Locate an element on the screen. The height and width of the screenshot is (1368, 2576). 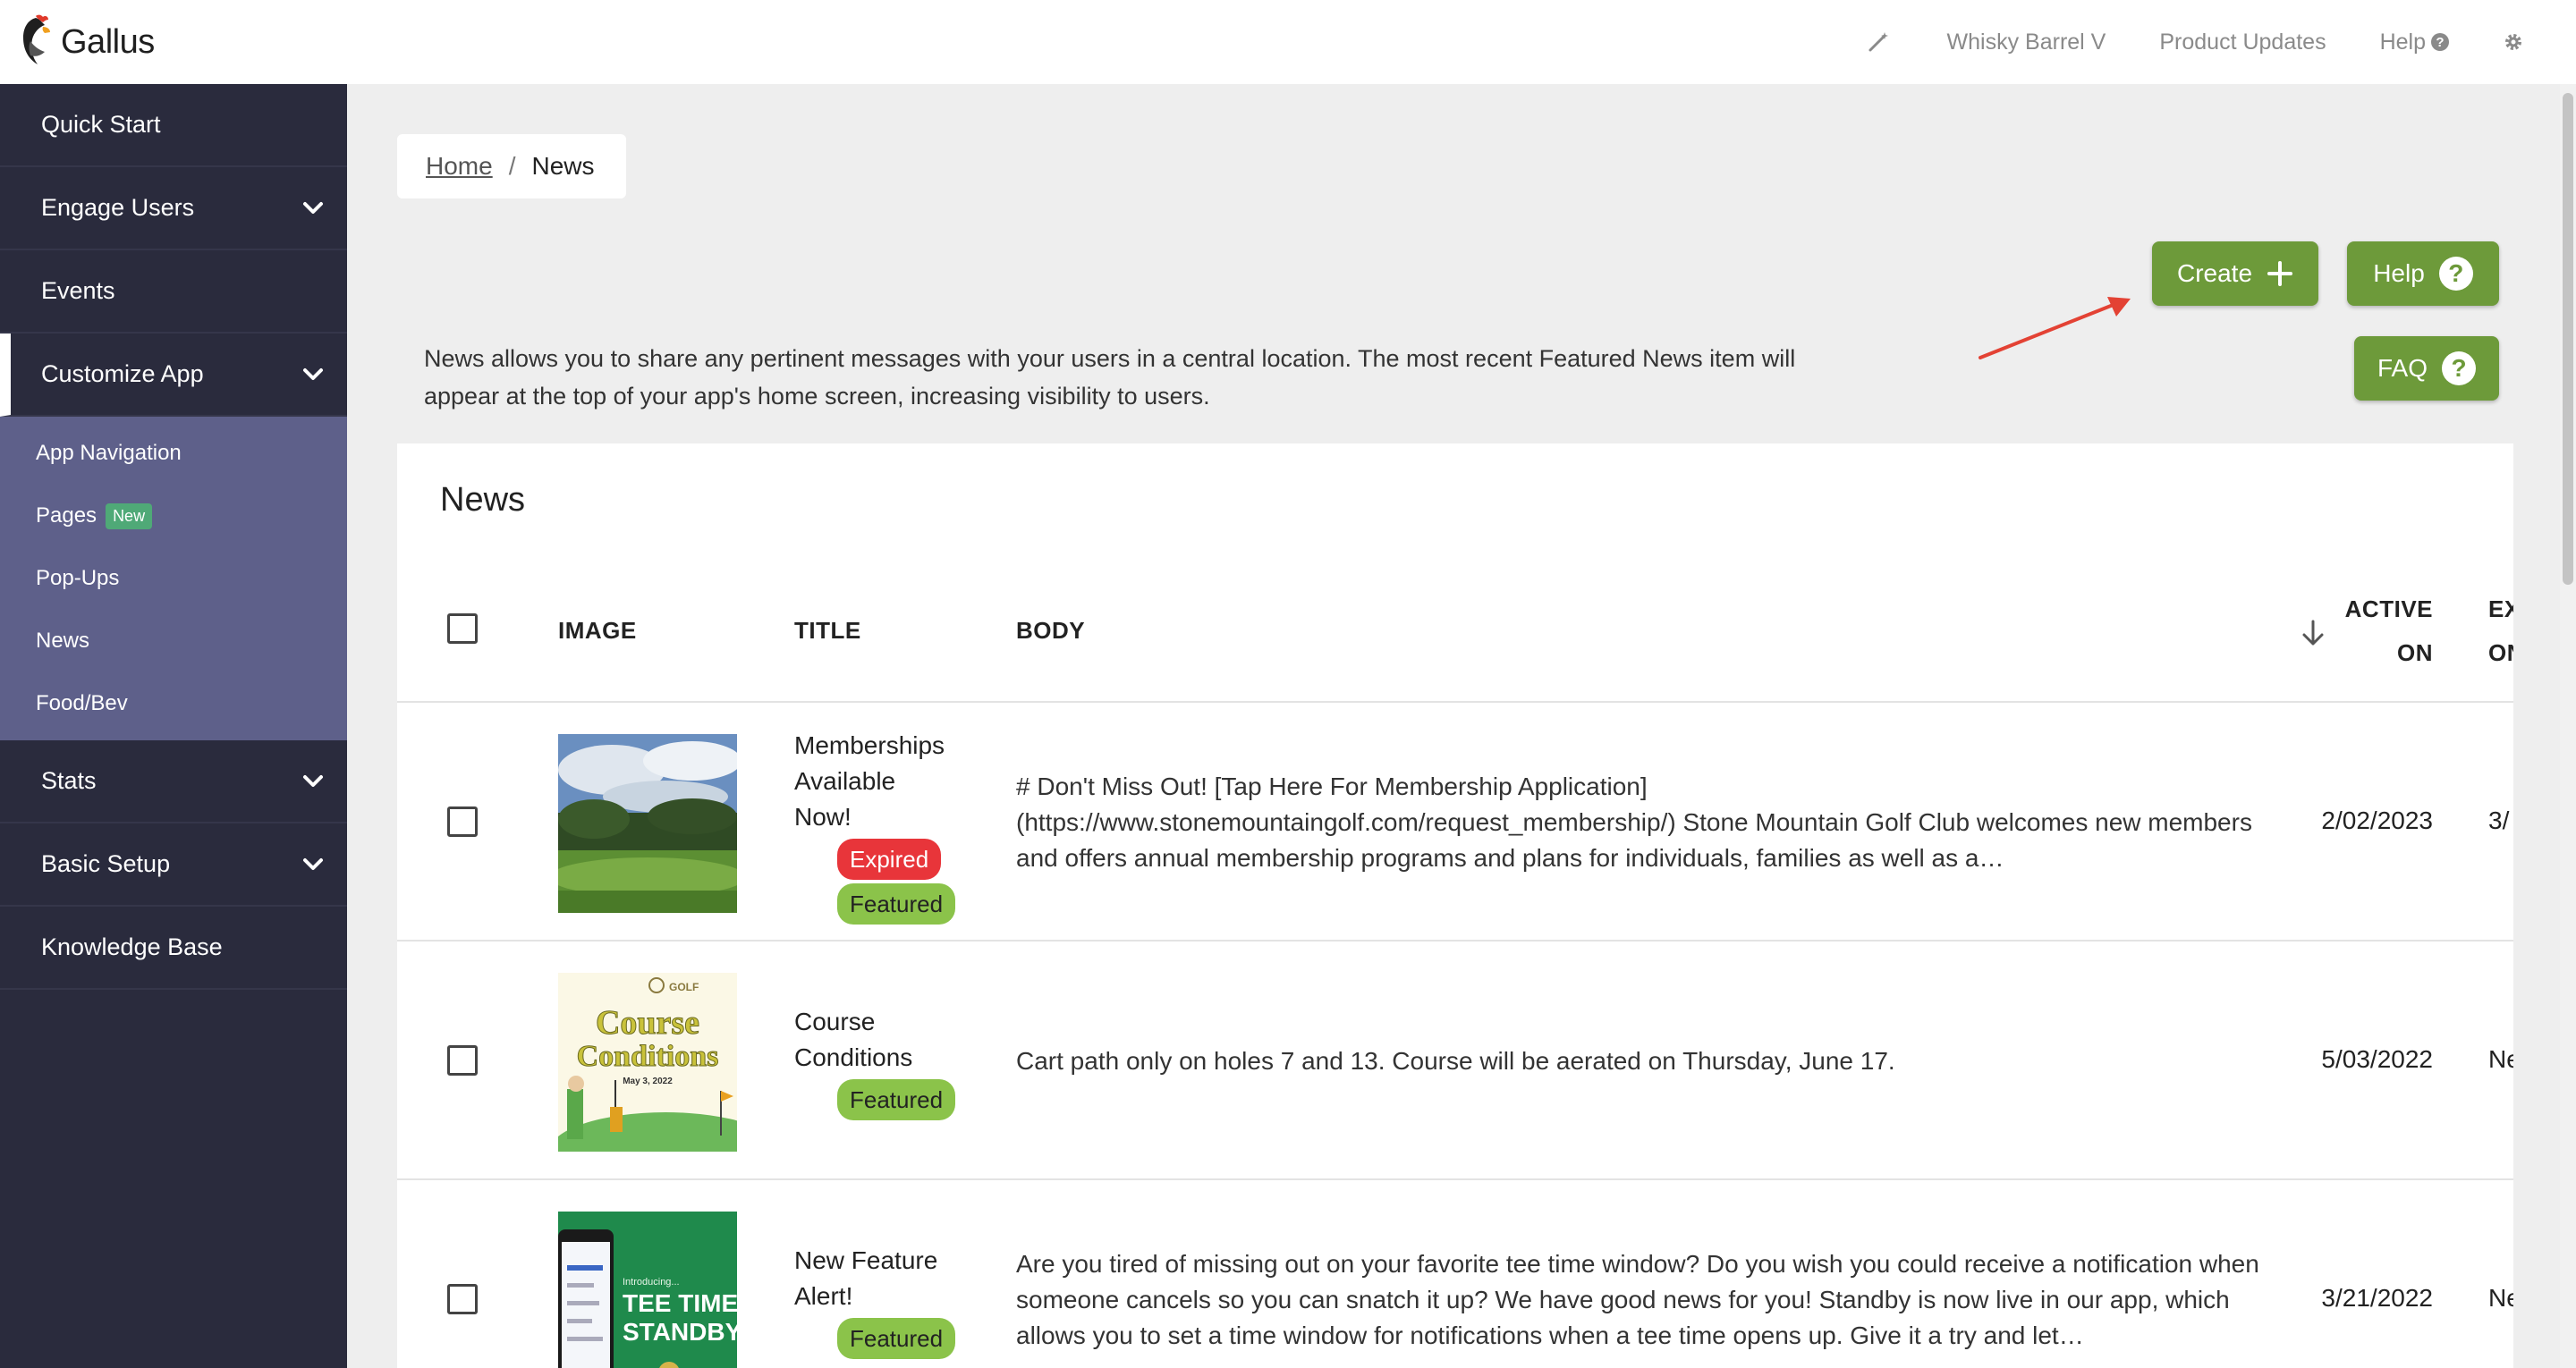
sidebar-item-label: Quick Start is located at coordinates (101, 125).